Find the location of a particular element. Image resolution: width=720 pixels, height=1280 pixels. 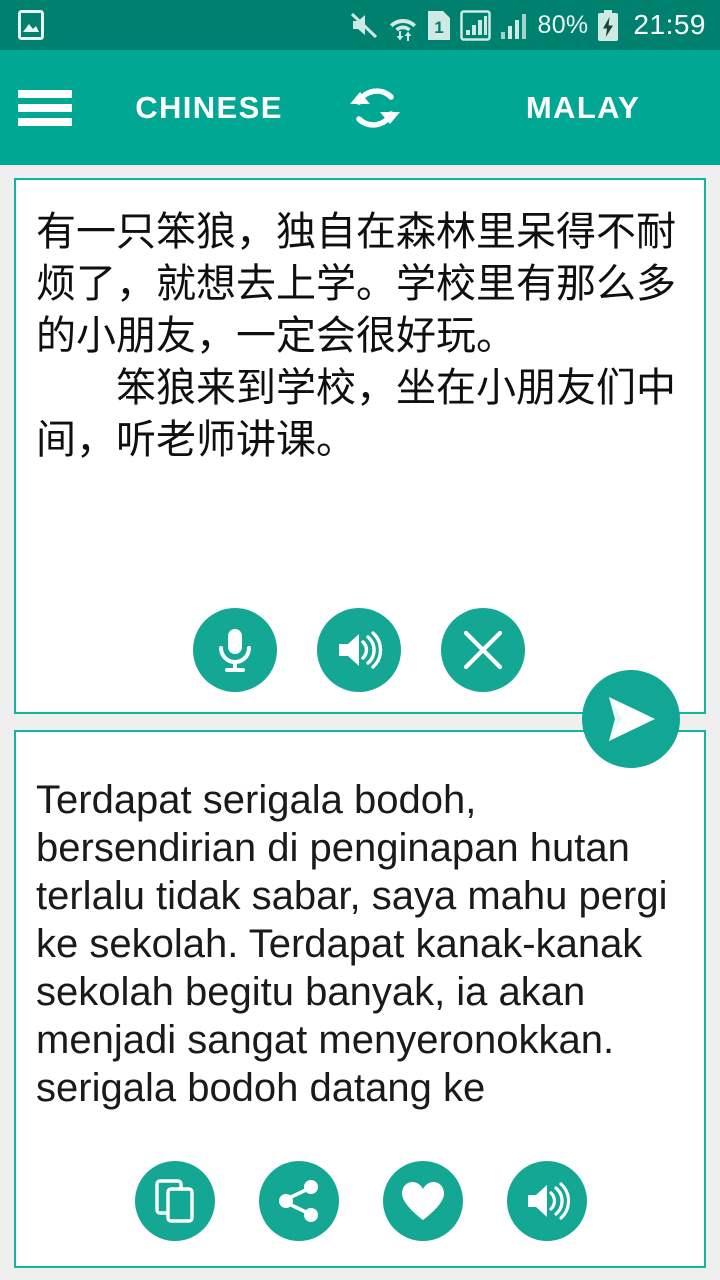

status-bar-left-icons is located at coordinates (31, 25).